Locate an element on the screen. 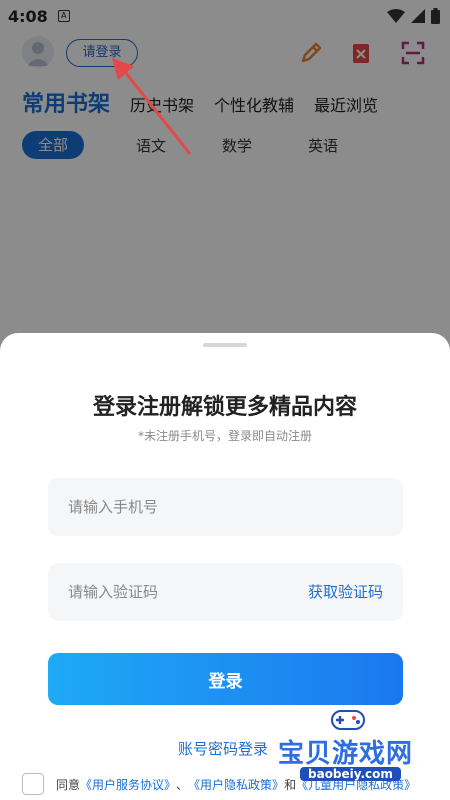  sheet-title: 登录注册解锁更多精品内容 is located at coordinates (224, 407).